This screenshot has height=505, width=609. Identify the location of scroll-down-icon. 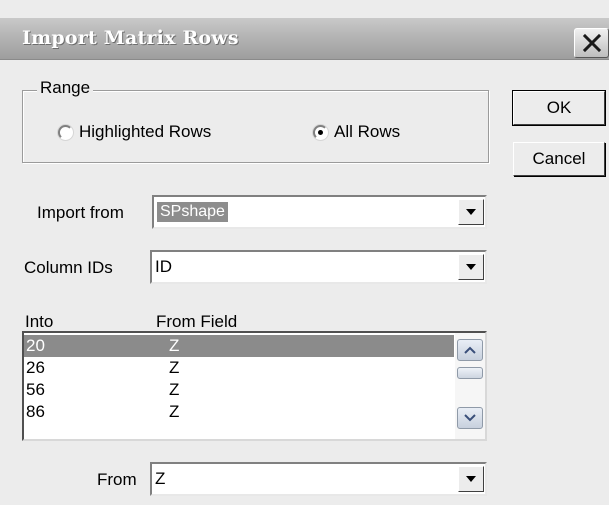
(470, 418).